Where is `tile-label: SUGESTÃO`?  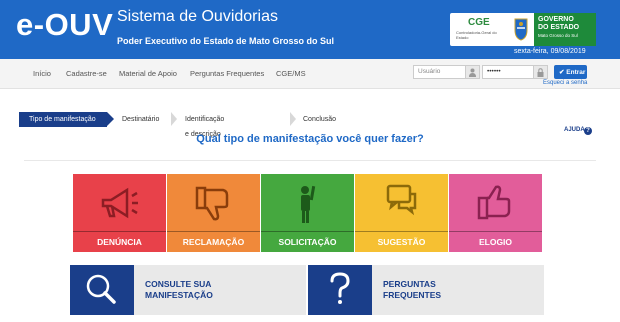 tile-label: SUGESTÃO is located at coordinates (401, 242).